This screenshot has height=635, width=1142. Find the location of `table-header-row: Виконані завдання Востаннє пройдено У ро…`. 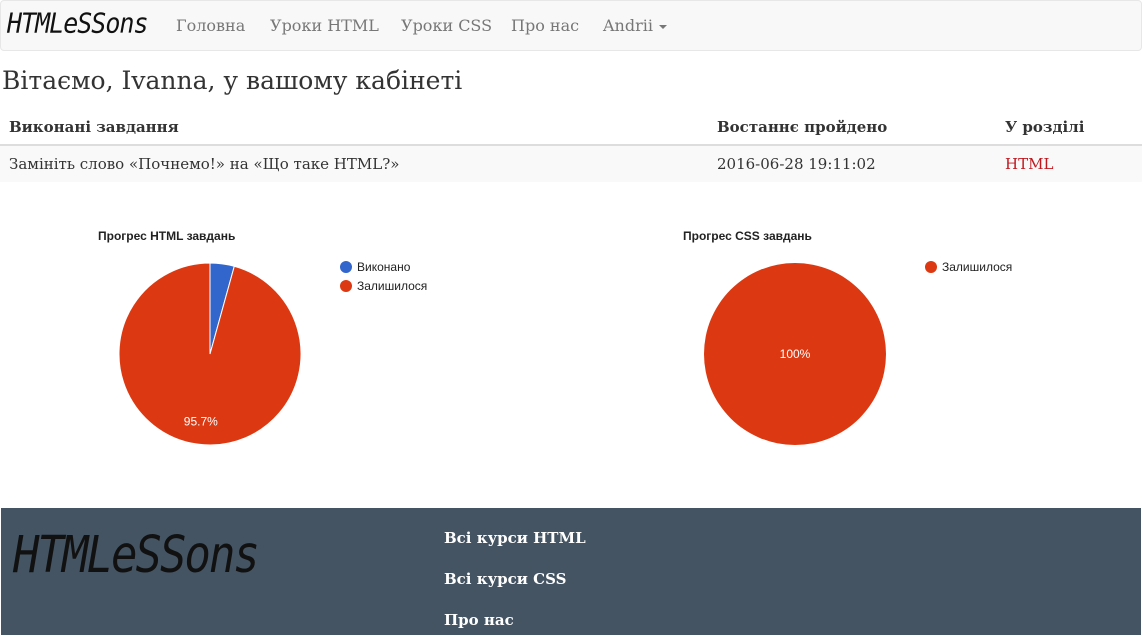

table-header-row: Виконані завдання Востаннє пройдено У ро… is located at coordinates (571, 128).